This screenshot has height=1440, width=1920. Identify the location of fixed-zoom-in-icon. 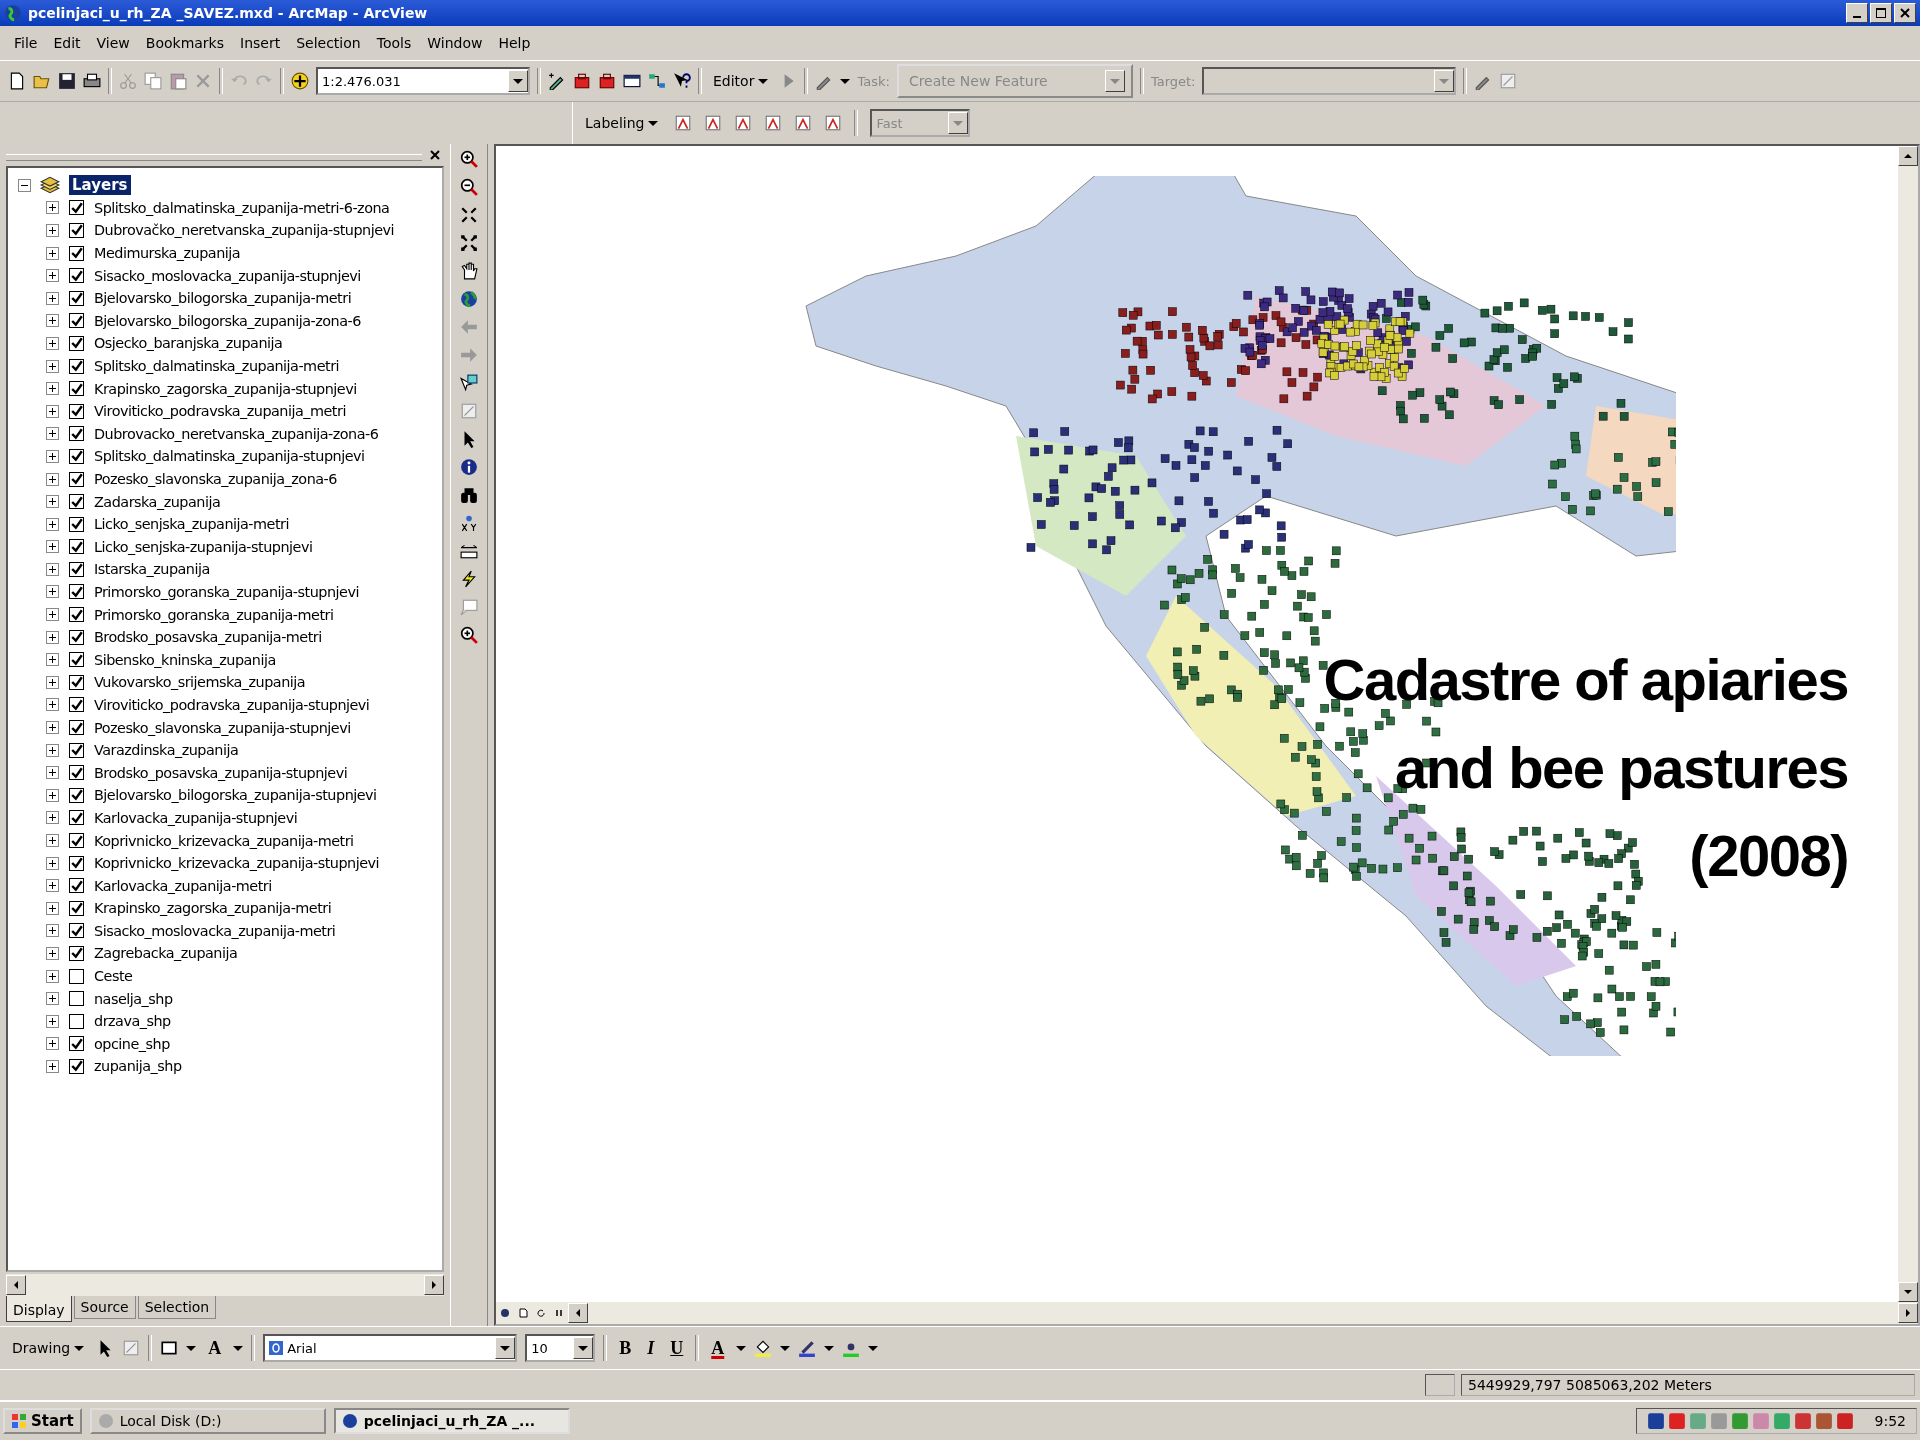
(469, 215).